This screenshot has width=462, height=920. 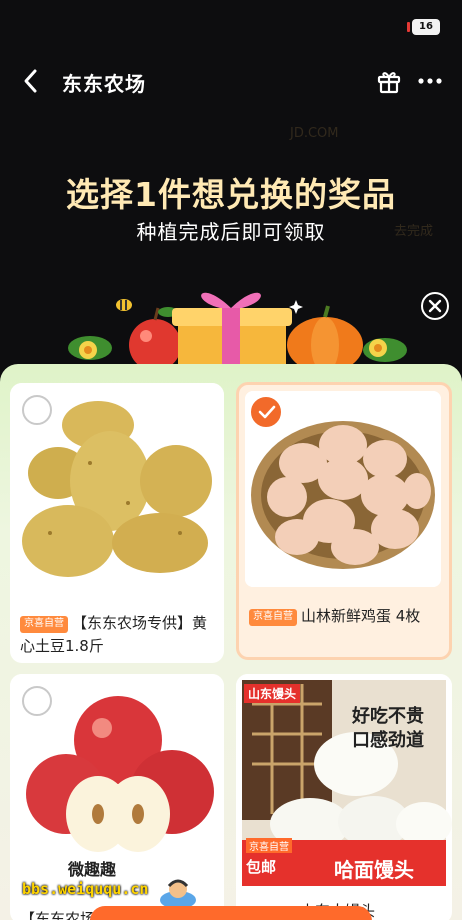 What do you see at coordinates (344, 797) in the screenshot?
I see `prize-card-steamed-bun: 山东馒头 好吃不贵 口感劲道 京喜自营 包邮 哈面馒头 山东大馒头` at bounding box center [344, 797].